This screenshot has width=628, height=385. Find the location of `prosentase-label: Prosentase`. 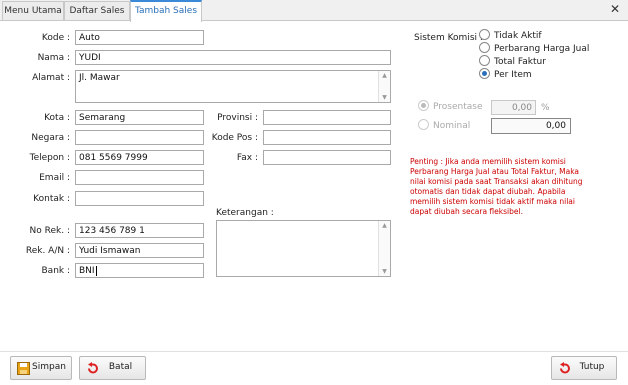

prosentase-label: Prosentase is located at coordinates (458, 107).